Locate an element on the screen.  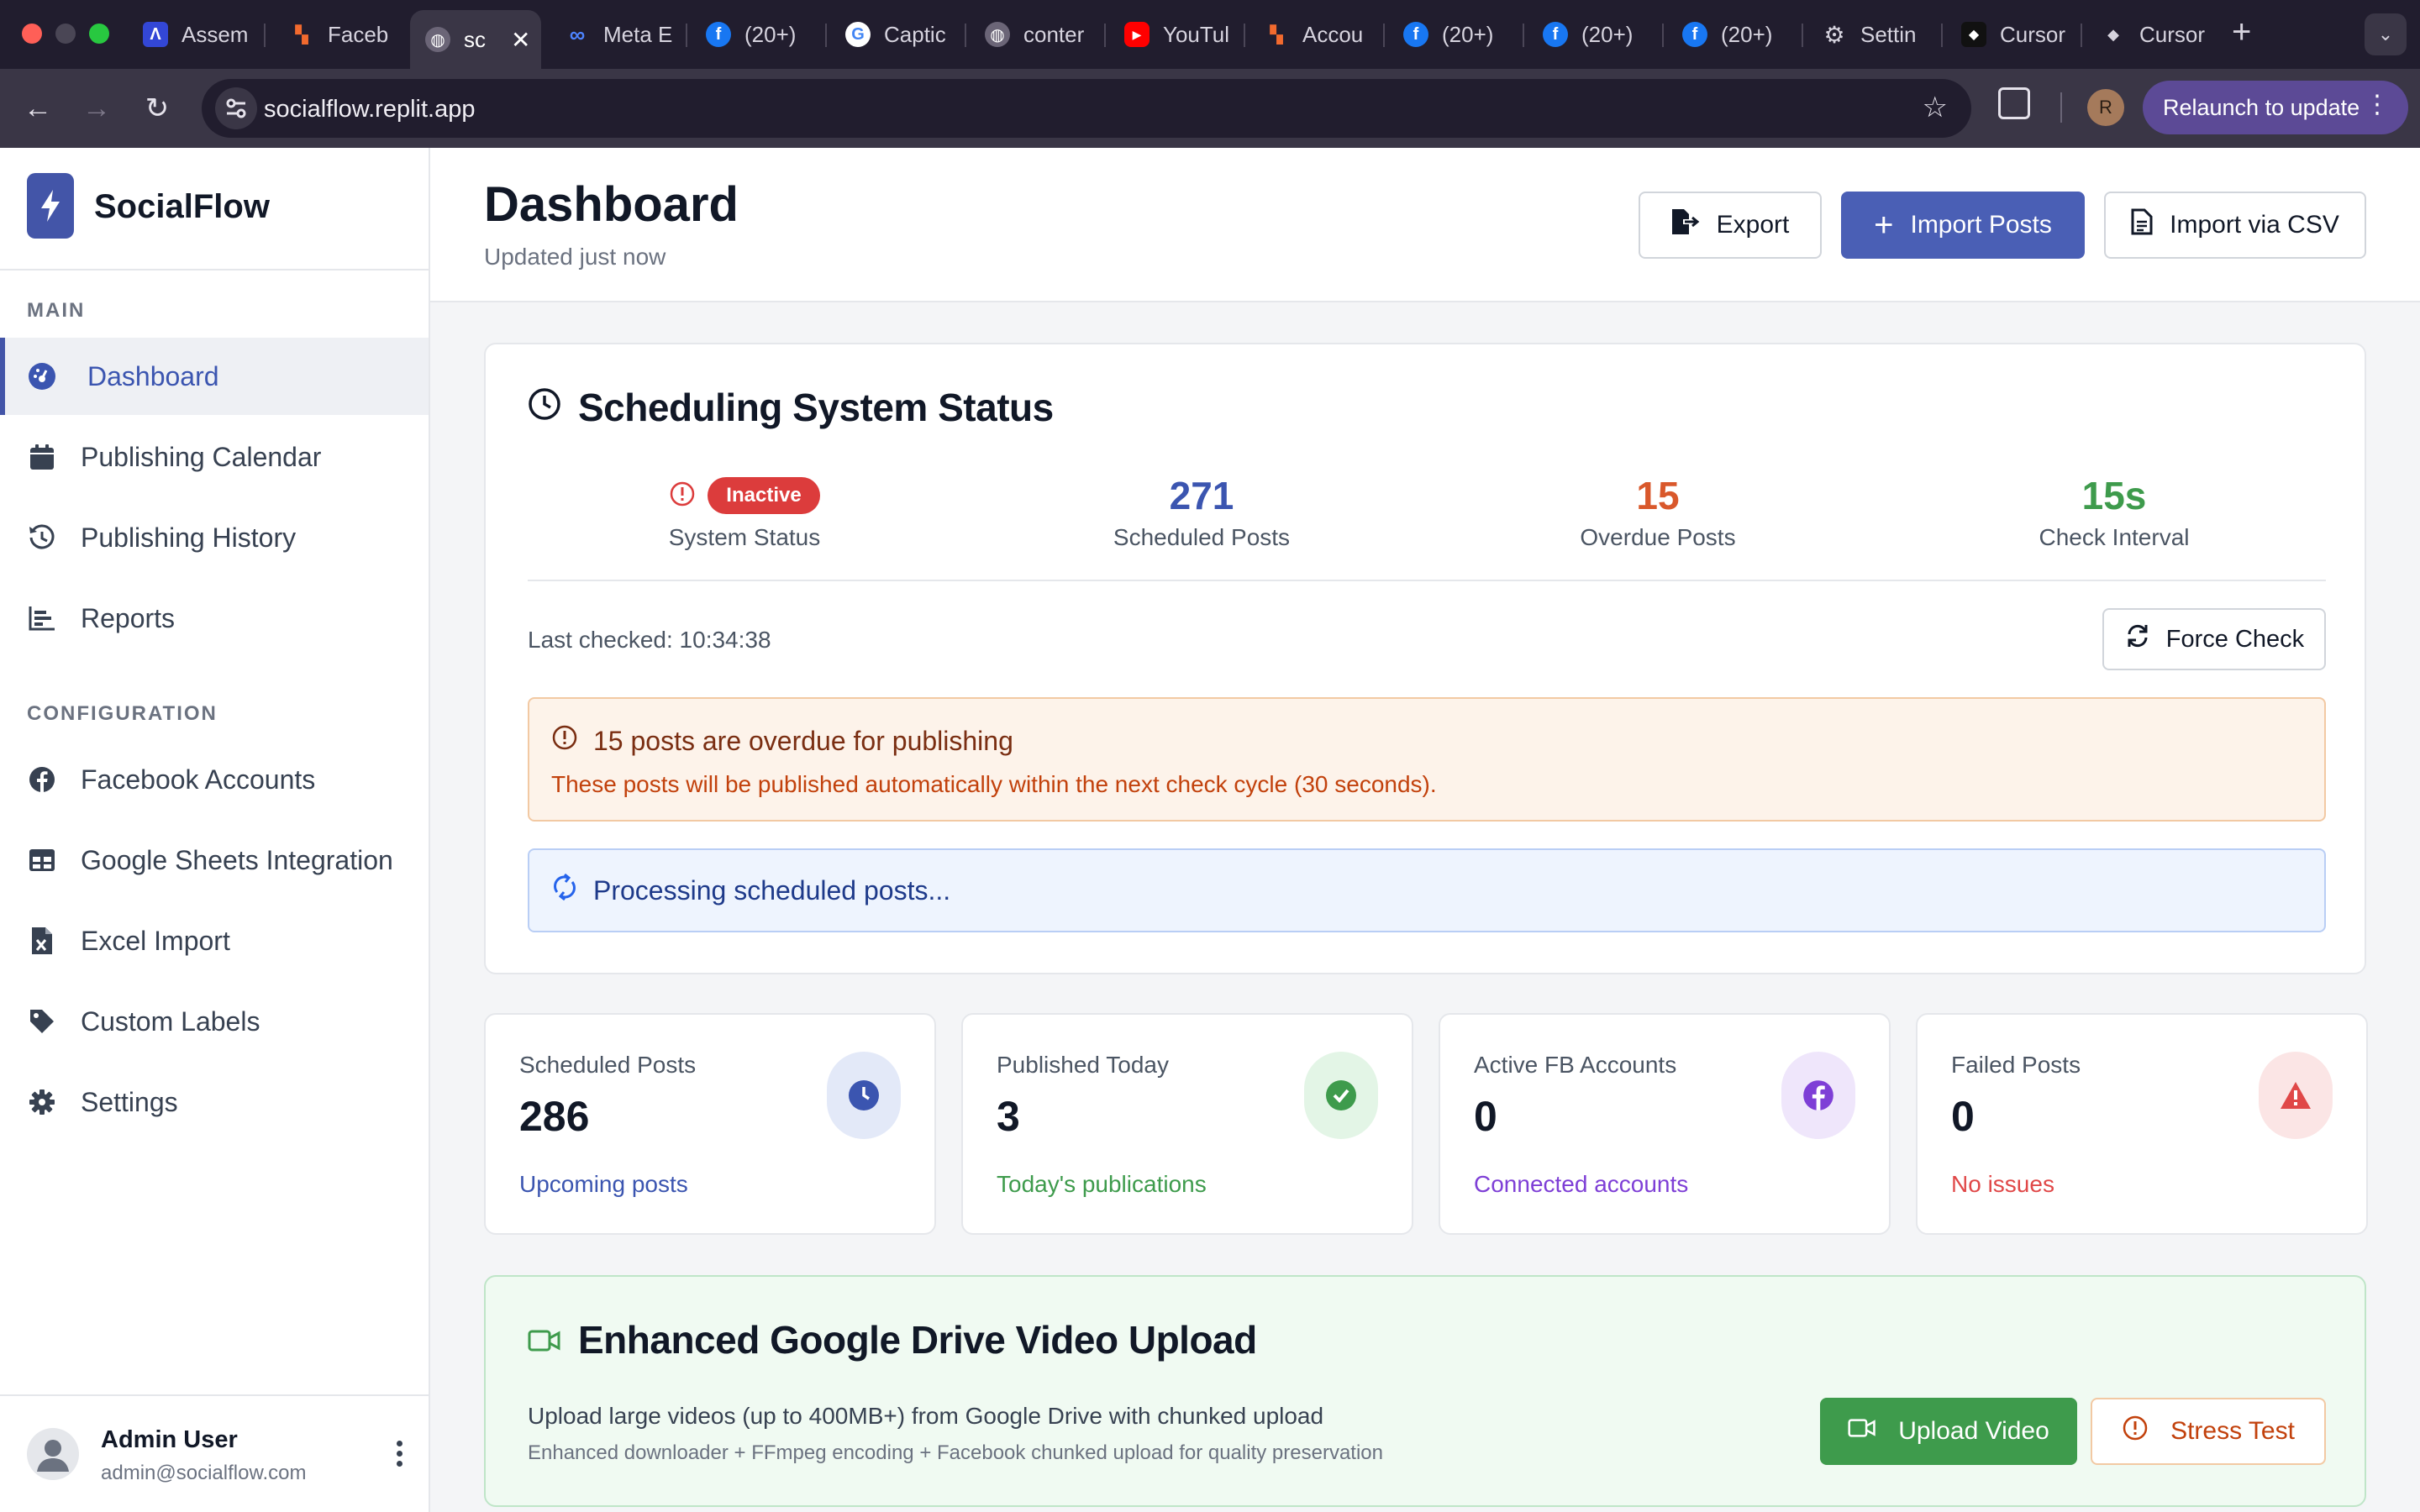
more-vert-icon: ⋮ is located at coordinates (2377, 104).